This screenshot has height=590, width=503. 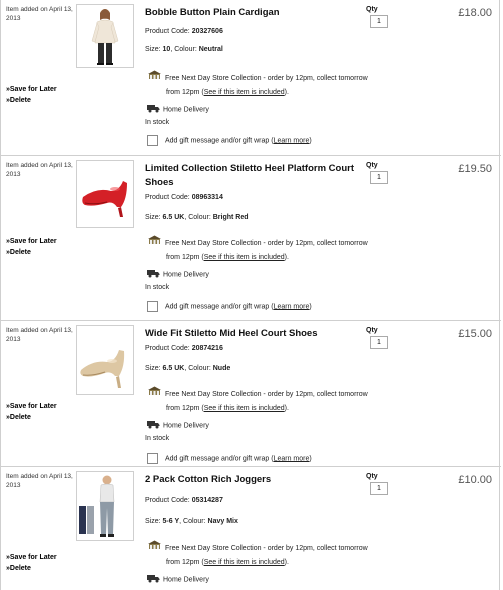 I want to click on product-options: Size: 6.5 UK, Colour: Bright Red, so click(x=197, y=217).